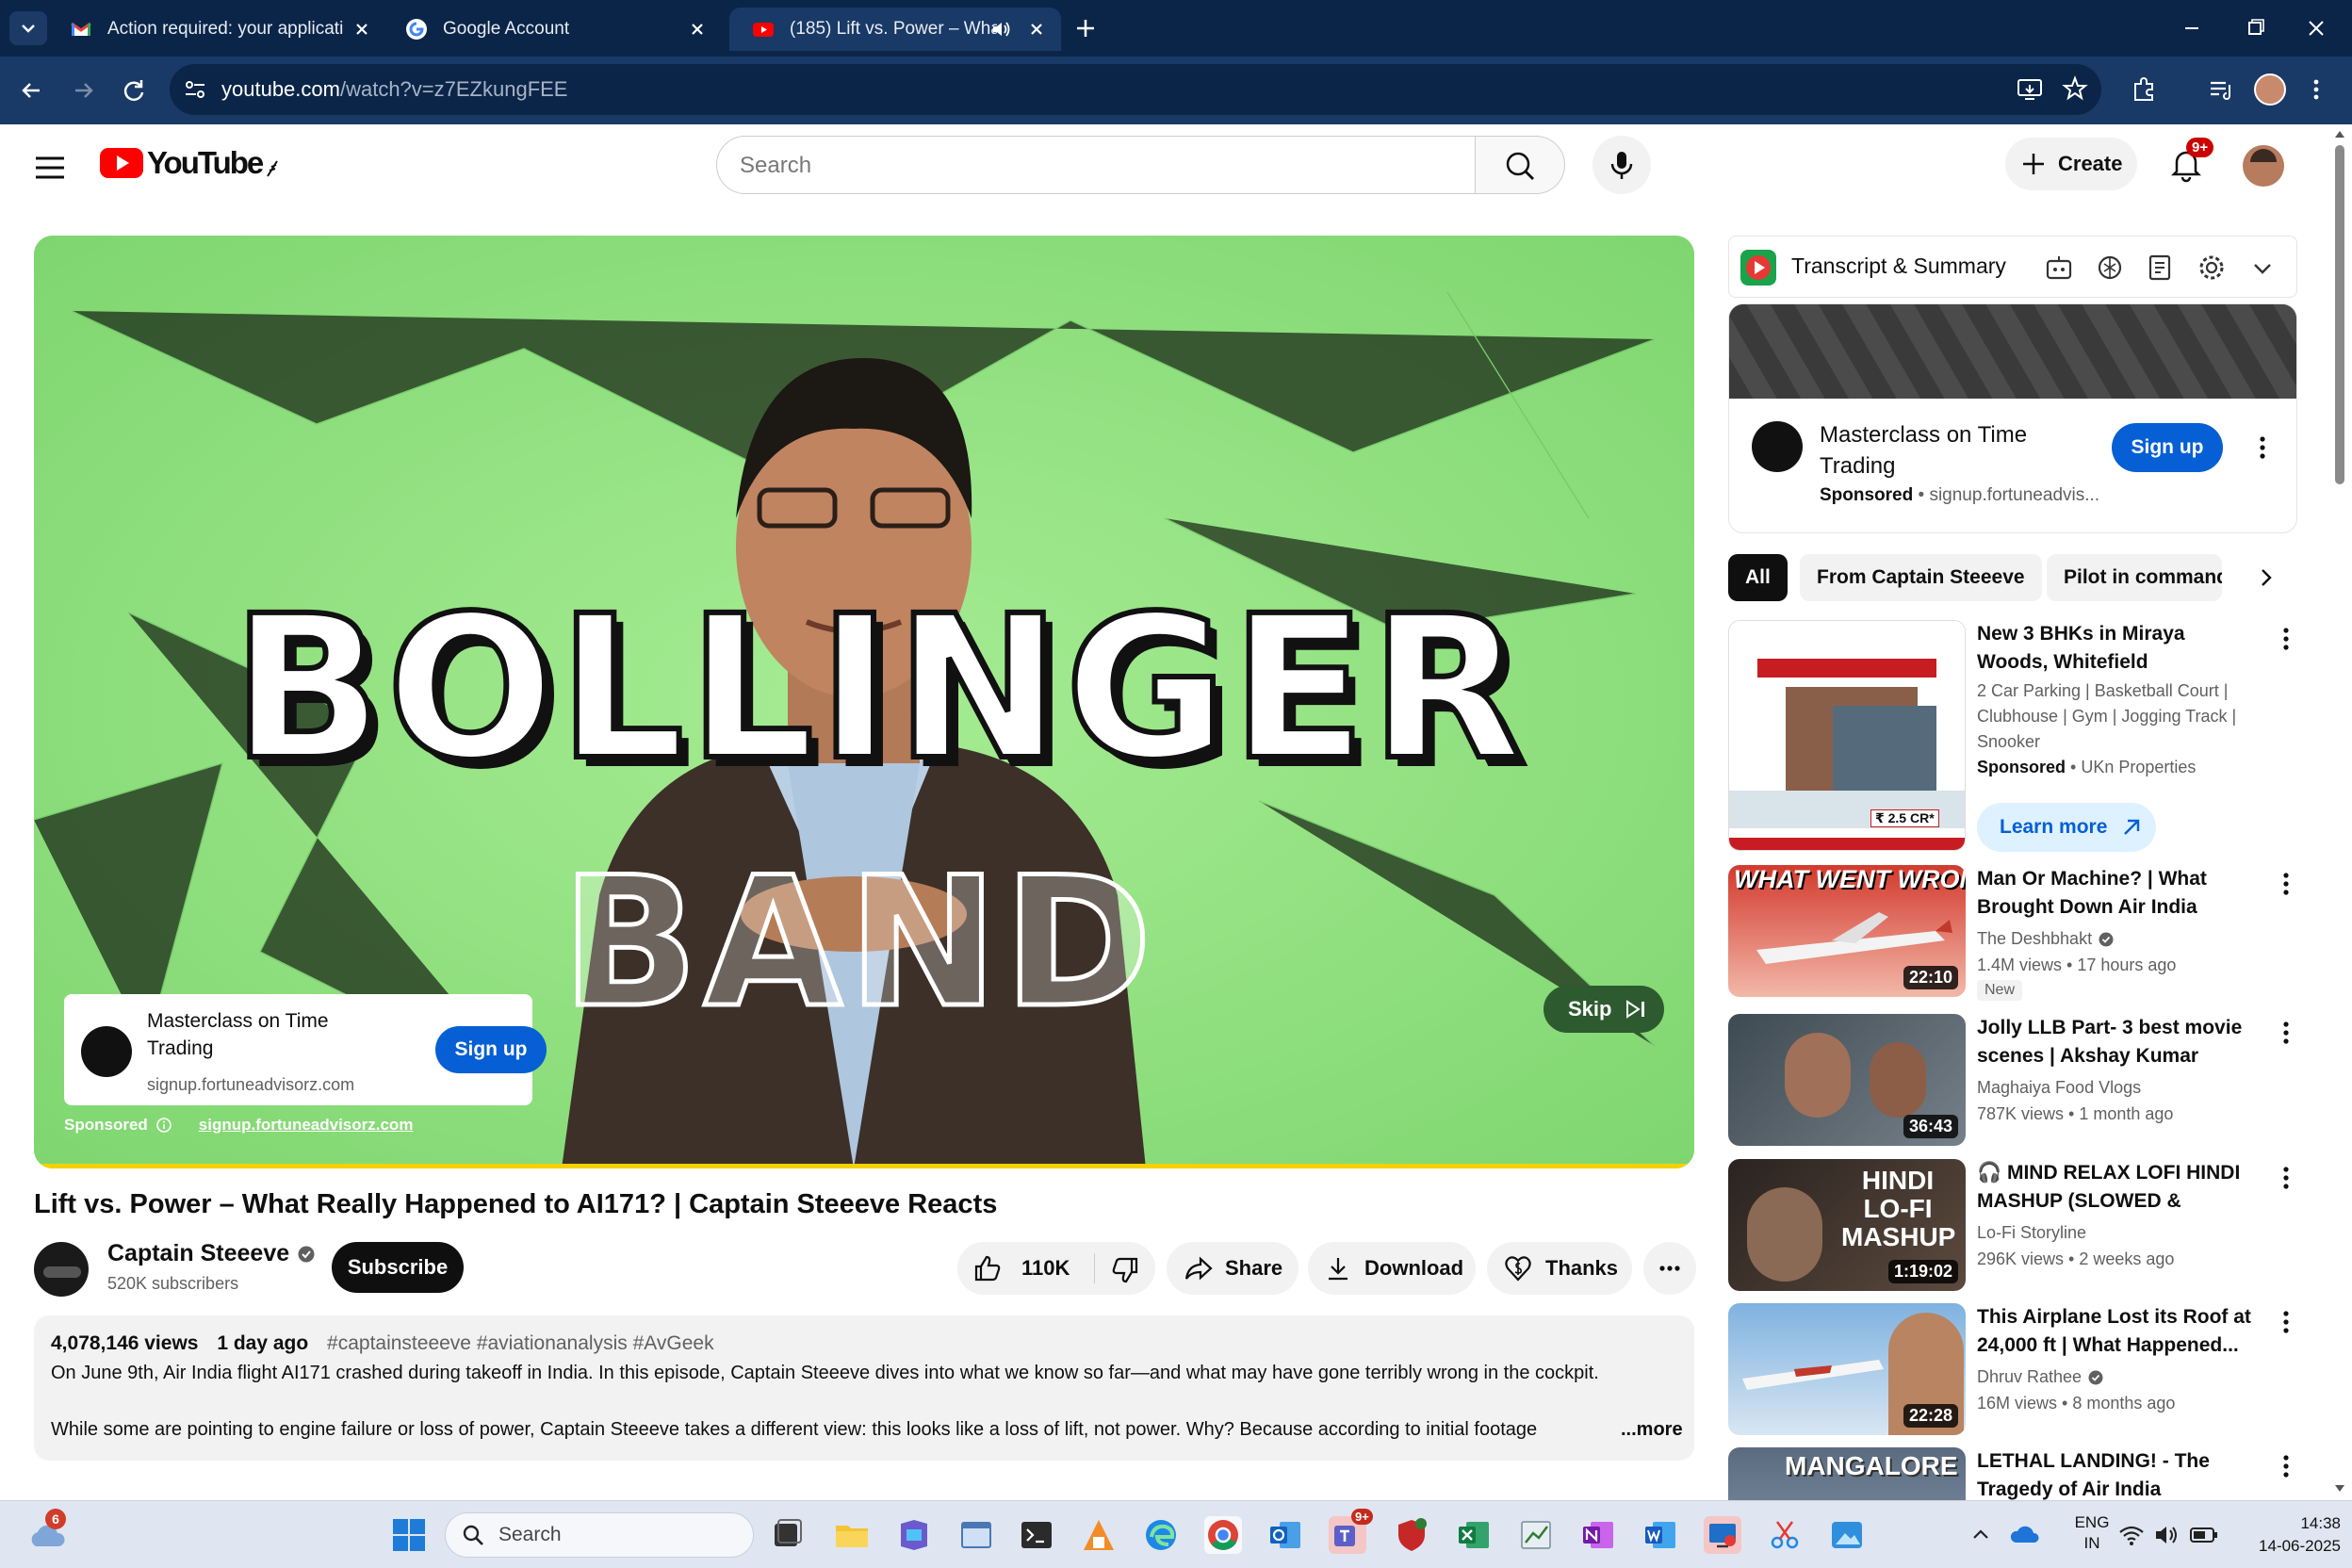 Image resolution: width=2352 pixels, height=1568 pixels. I want to click on info-icon, so click(163, 1125).